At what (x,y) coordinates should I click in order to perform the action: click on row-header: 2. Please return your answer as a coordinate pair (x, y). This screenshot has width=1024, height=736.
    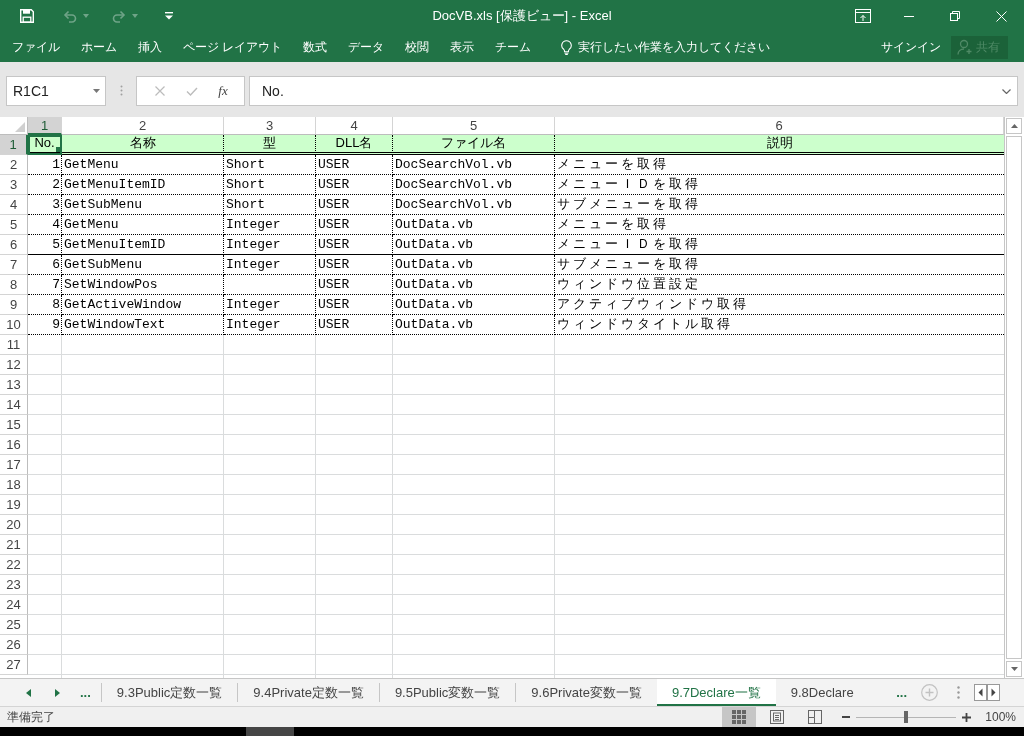
    Looking at the image, I should click on (14, 165).